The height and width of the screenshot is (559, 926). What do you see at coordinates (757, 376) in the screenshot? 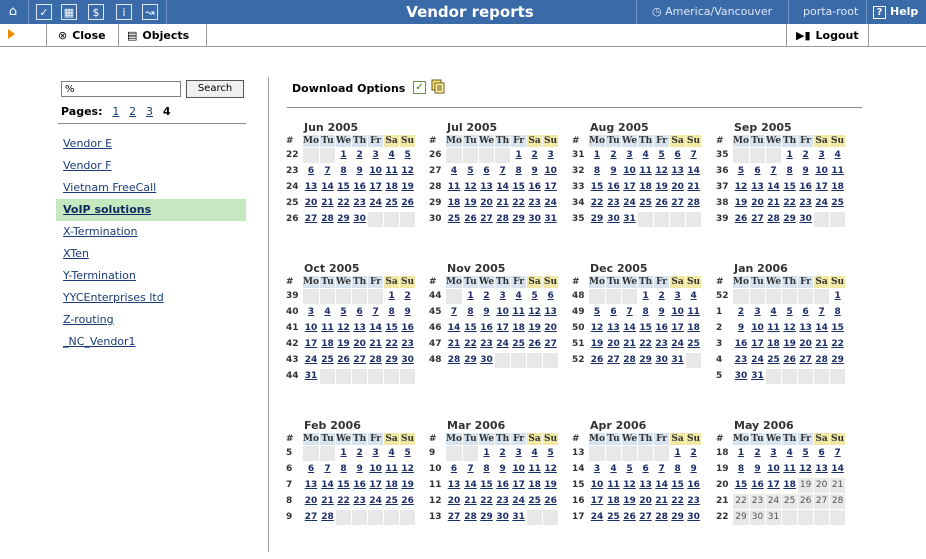
I see `day-link: 31` at bounding box center [757, 376].